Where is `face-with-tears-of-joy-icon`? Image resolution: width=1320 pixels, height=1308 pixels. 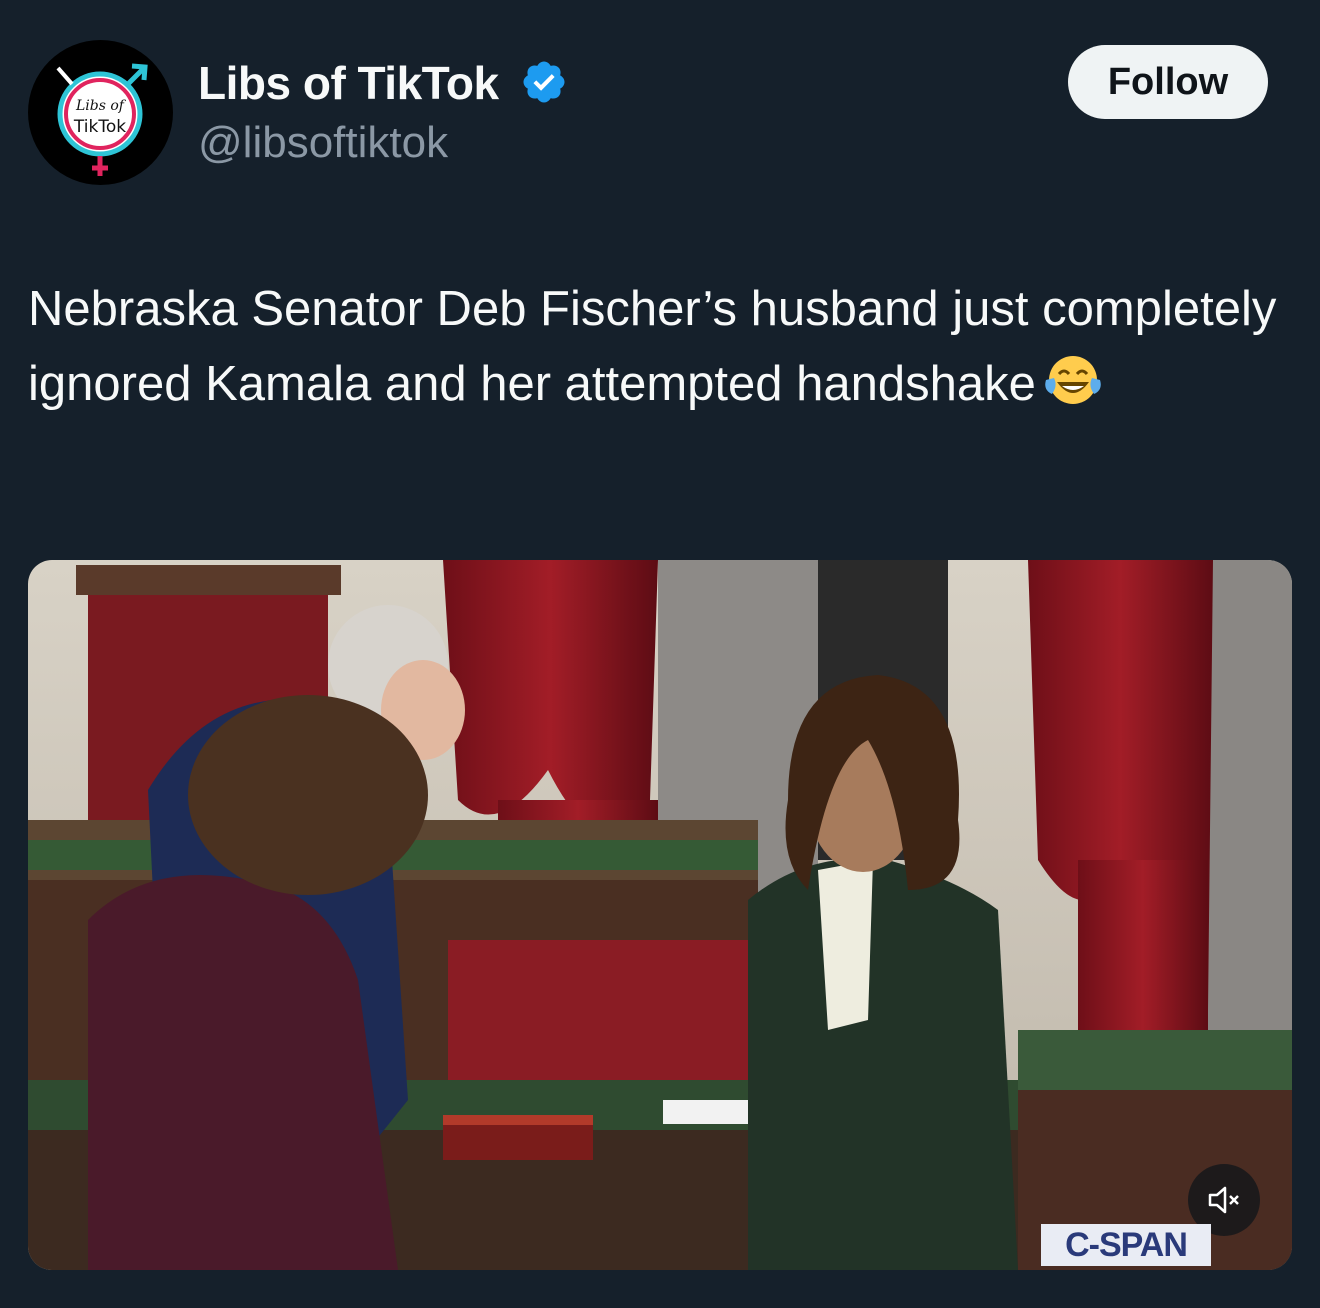
face-with-tears-of-joy-icon is located at coordinates (1073, 380).